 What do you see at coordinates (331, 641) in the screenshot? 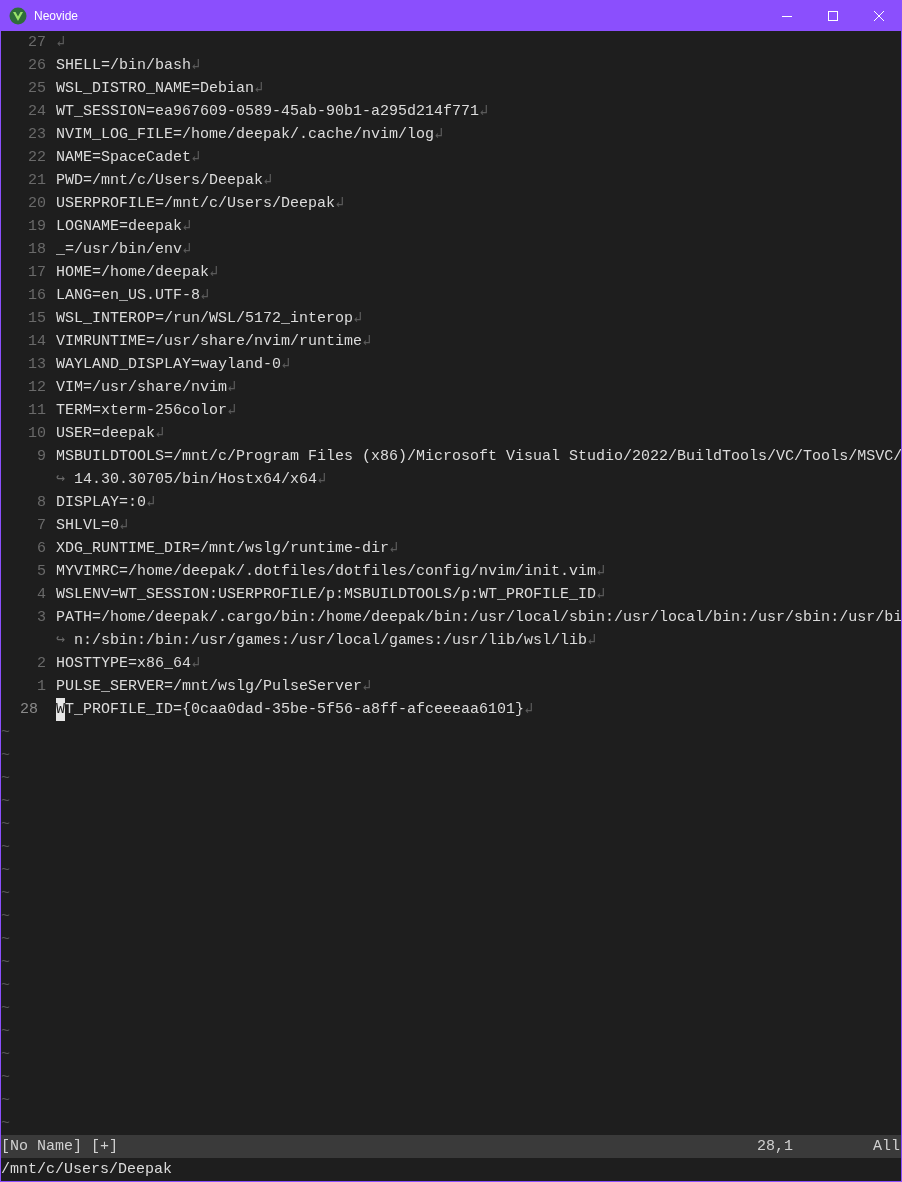
I see `code-line: n:/sbin:/bin:/usr/games:/usr/local/games:/usr/lib/wsl/lib` at bounding box center [331, 641].